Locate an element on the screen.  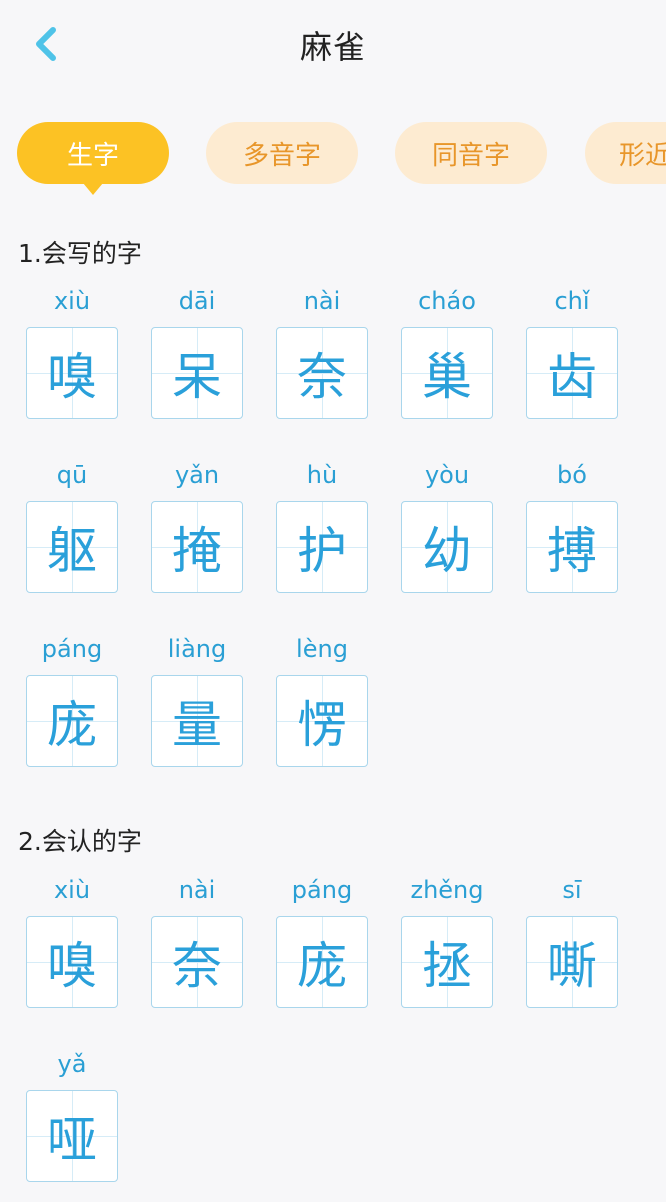
pinyin-label: sī is located at coordinates (572, 890).